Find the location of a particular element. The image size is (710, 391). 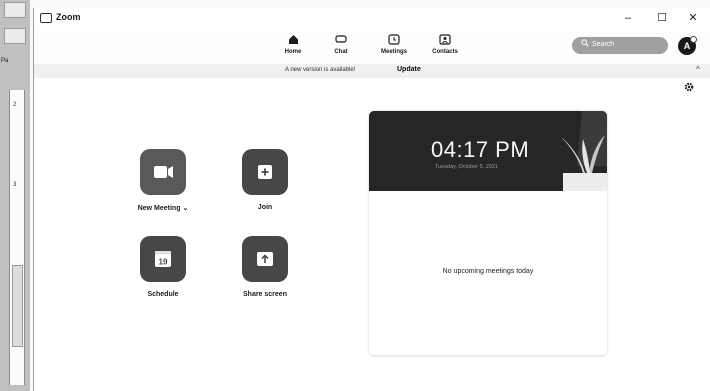

tab-label: Contacts is located at coordinates (445, 52).